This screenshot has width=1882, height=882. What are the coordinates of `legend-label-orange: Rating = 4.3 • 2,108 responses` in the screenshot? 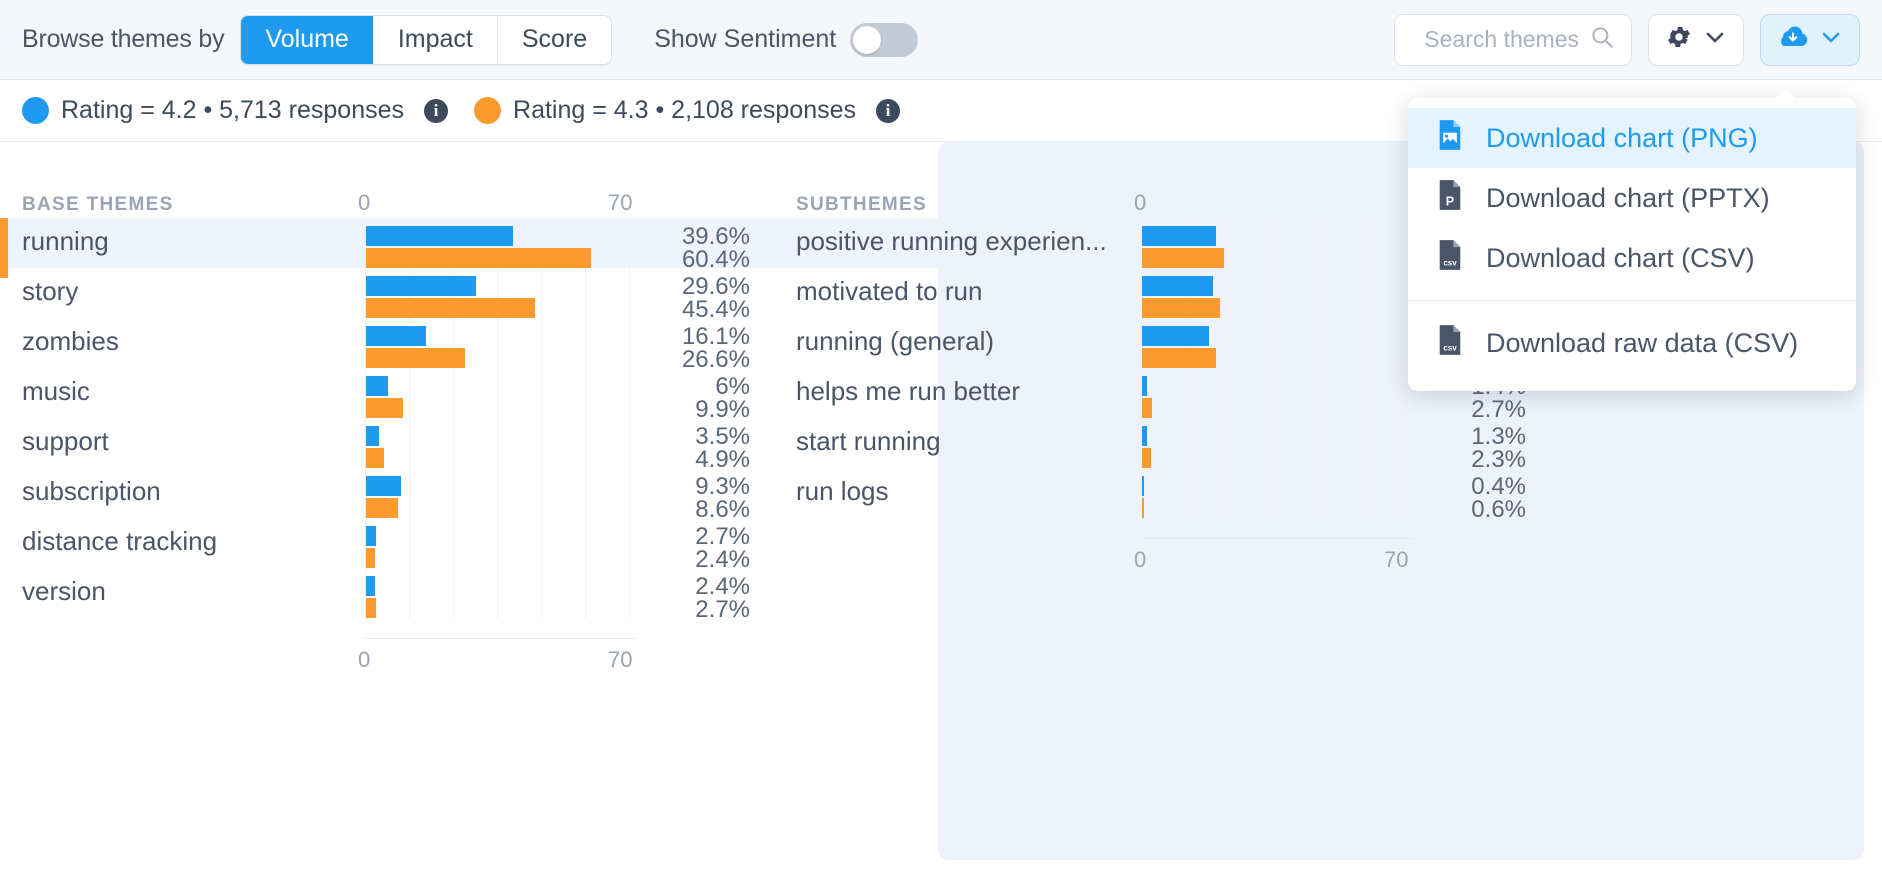 It's located at (685, 110).